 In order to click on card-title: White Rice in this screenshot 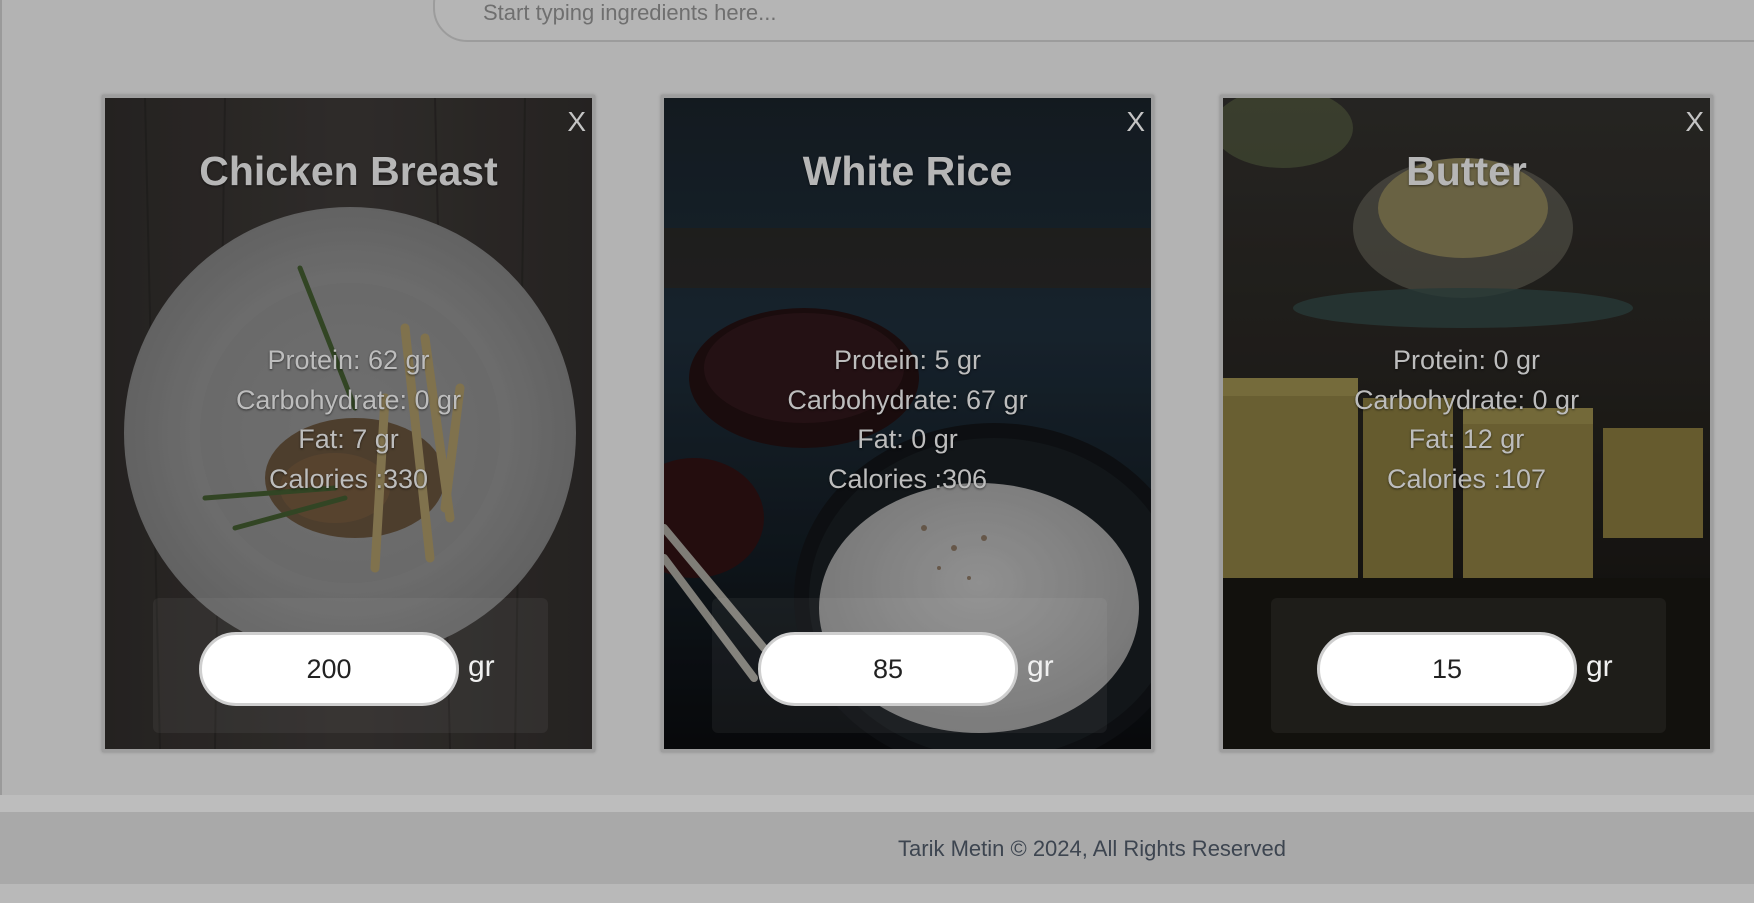, I will do `click(907, 171)`.